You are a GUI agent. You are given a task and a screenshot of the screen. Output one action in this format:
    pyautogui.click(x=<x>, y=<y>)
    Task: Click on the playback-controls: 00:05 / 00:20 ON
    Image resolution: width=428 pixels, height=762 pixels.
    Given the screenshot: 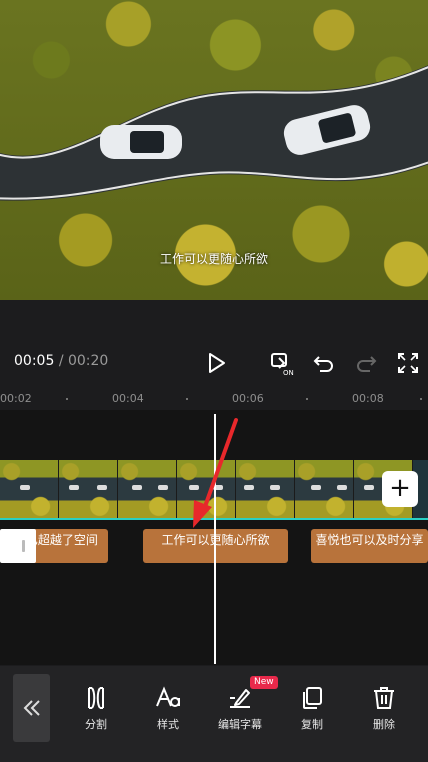 What is the action you would take?
    pyautogui.click(x=214, y=363)
    